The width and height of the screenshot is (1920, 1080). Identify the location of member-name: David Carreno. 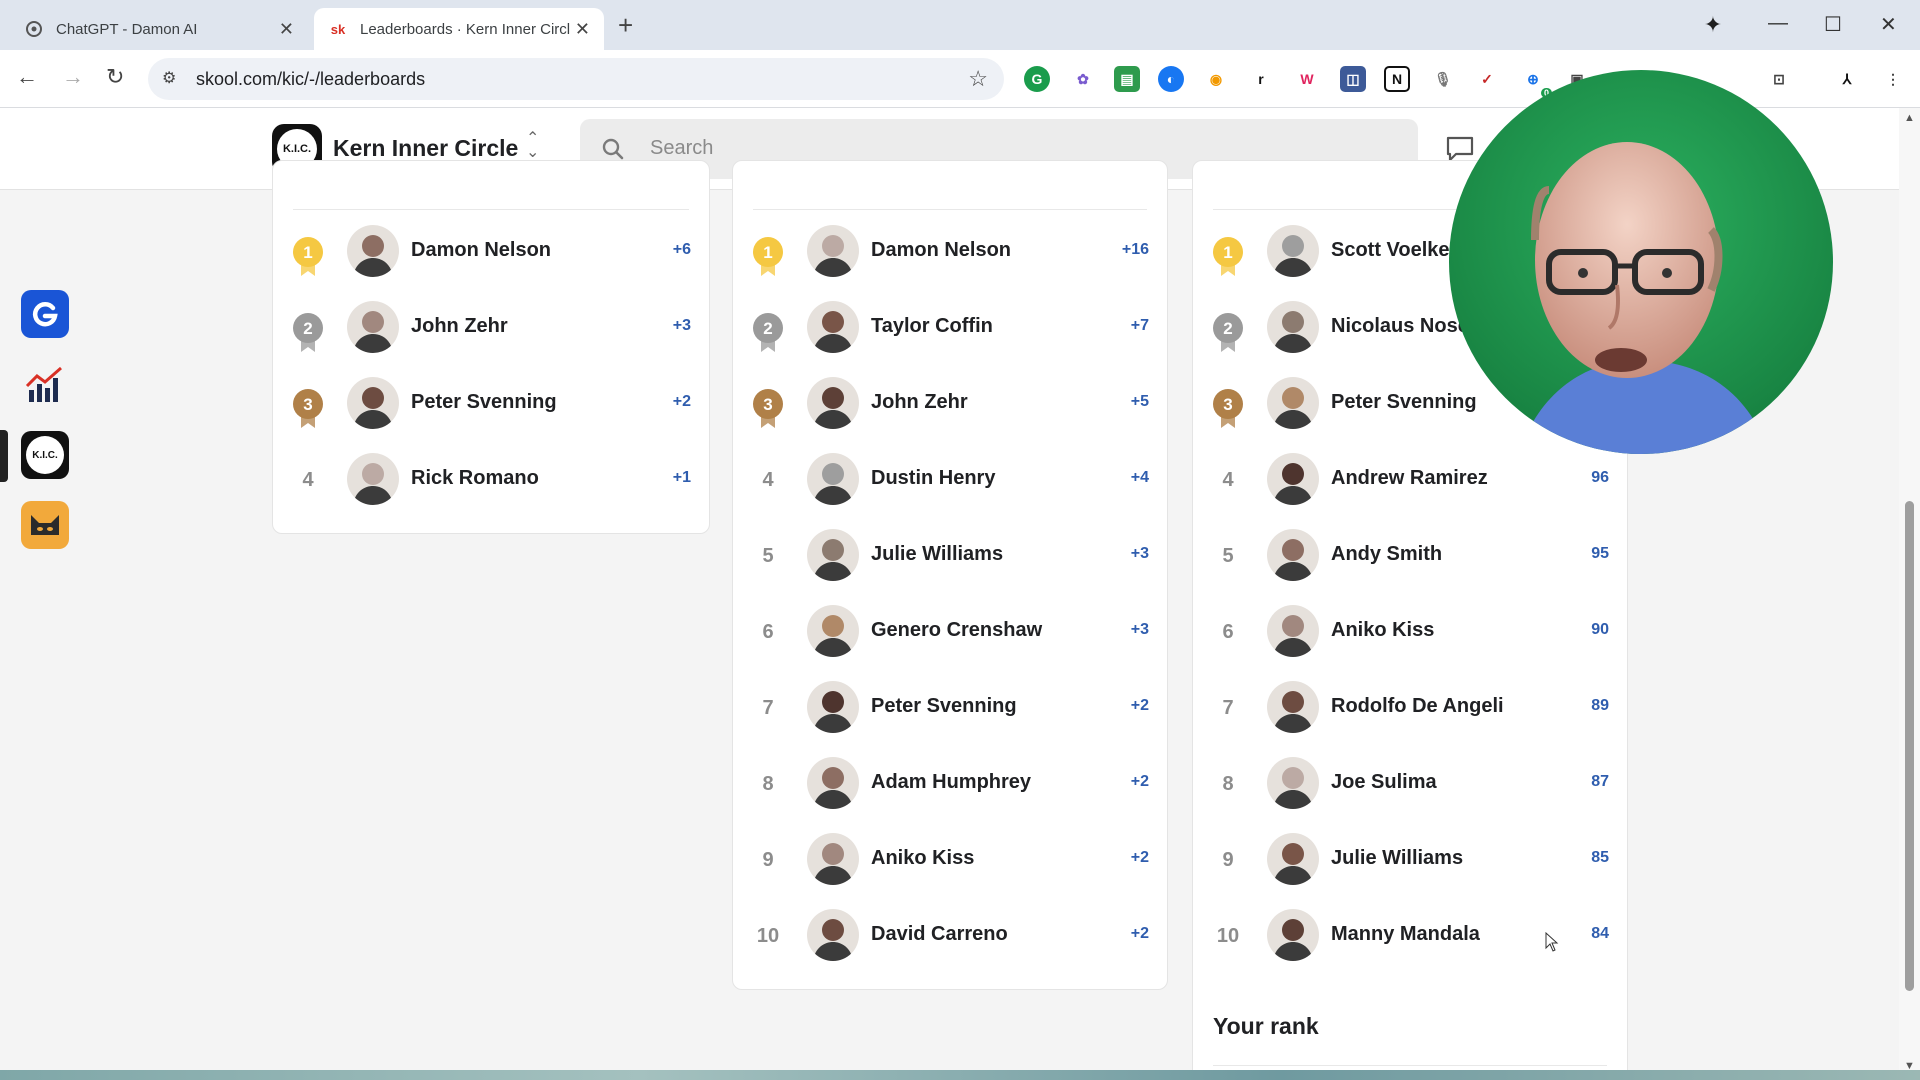
(939, 934).